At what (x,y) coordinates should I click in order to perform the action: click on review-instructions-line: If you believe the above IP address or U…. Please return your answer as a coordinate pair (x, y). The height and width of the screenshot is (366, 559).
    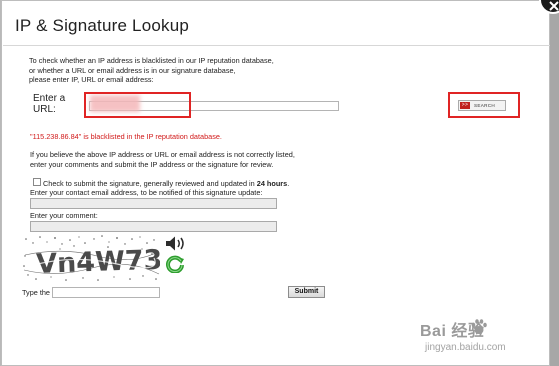
    Looking at the image, I should click on (162, 154).